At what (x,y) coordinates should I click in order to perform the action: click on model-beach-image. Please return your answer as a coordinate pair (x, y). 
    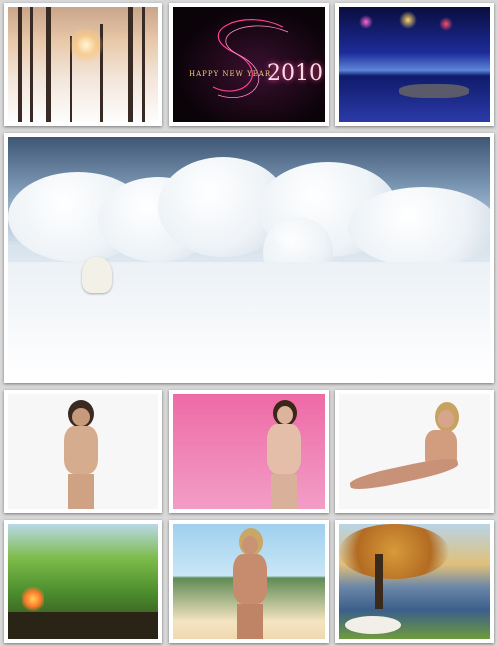
    Looking at the image, I should click on (249, 581).